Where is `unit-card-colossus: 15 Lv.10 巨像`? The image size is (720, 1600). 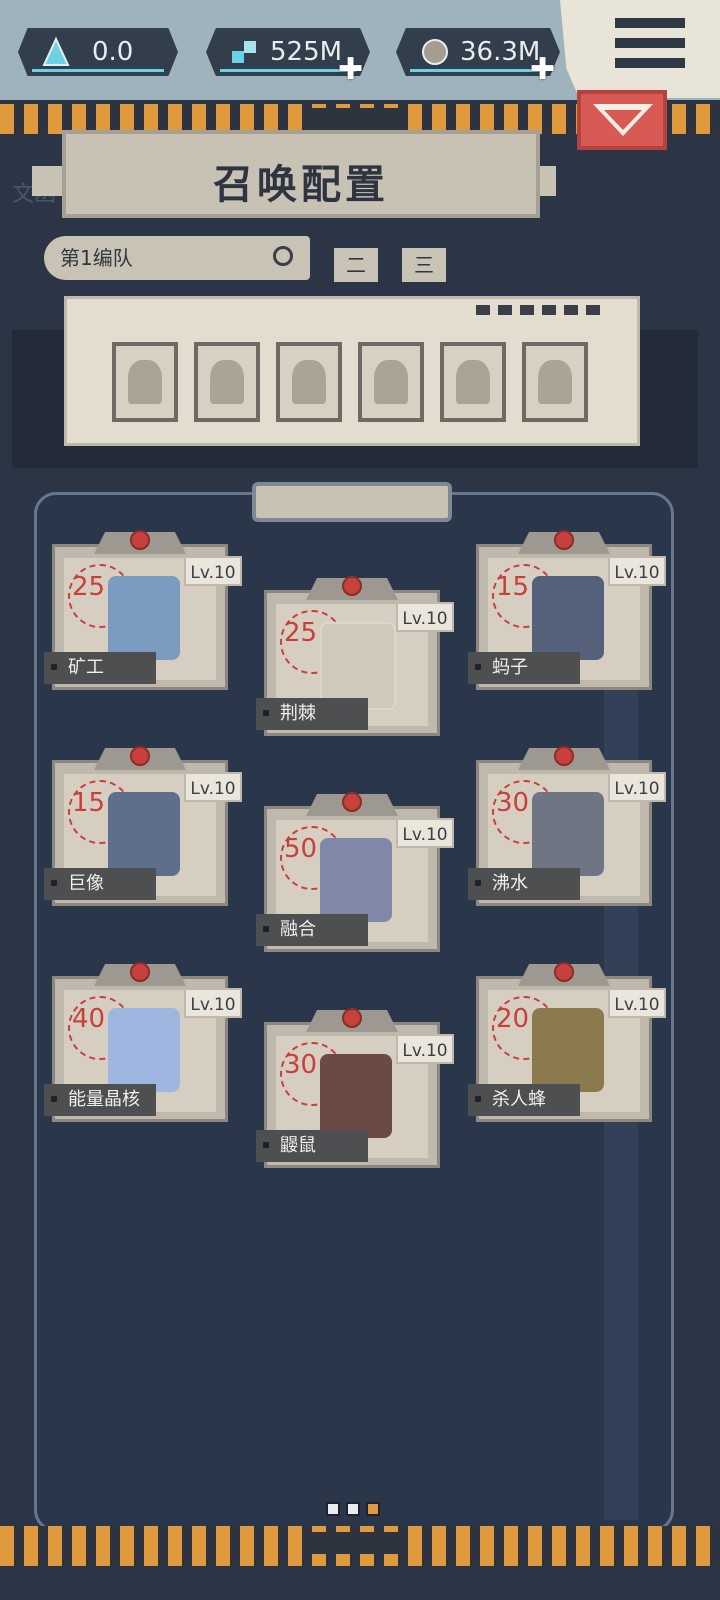
unit-card-colossus: 15 Lv.10 巨像 is located at coordinates (143, 826).